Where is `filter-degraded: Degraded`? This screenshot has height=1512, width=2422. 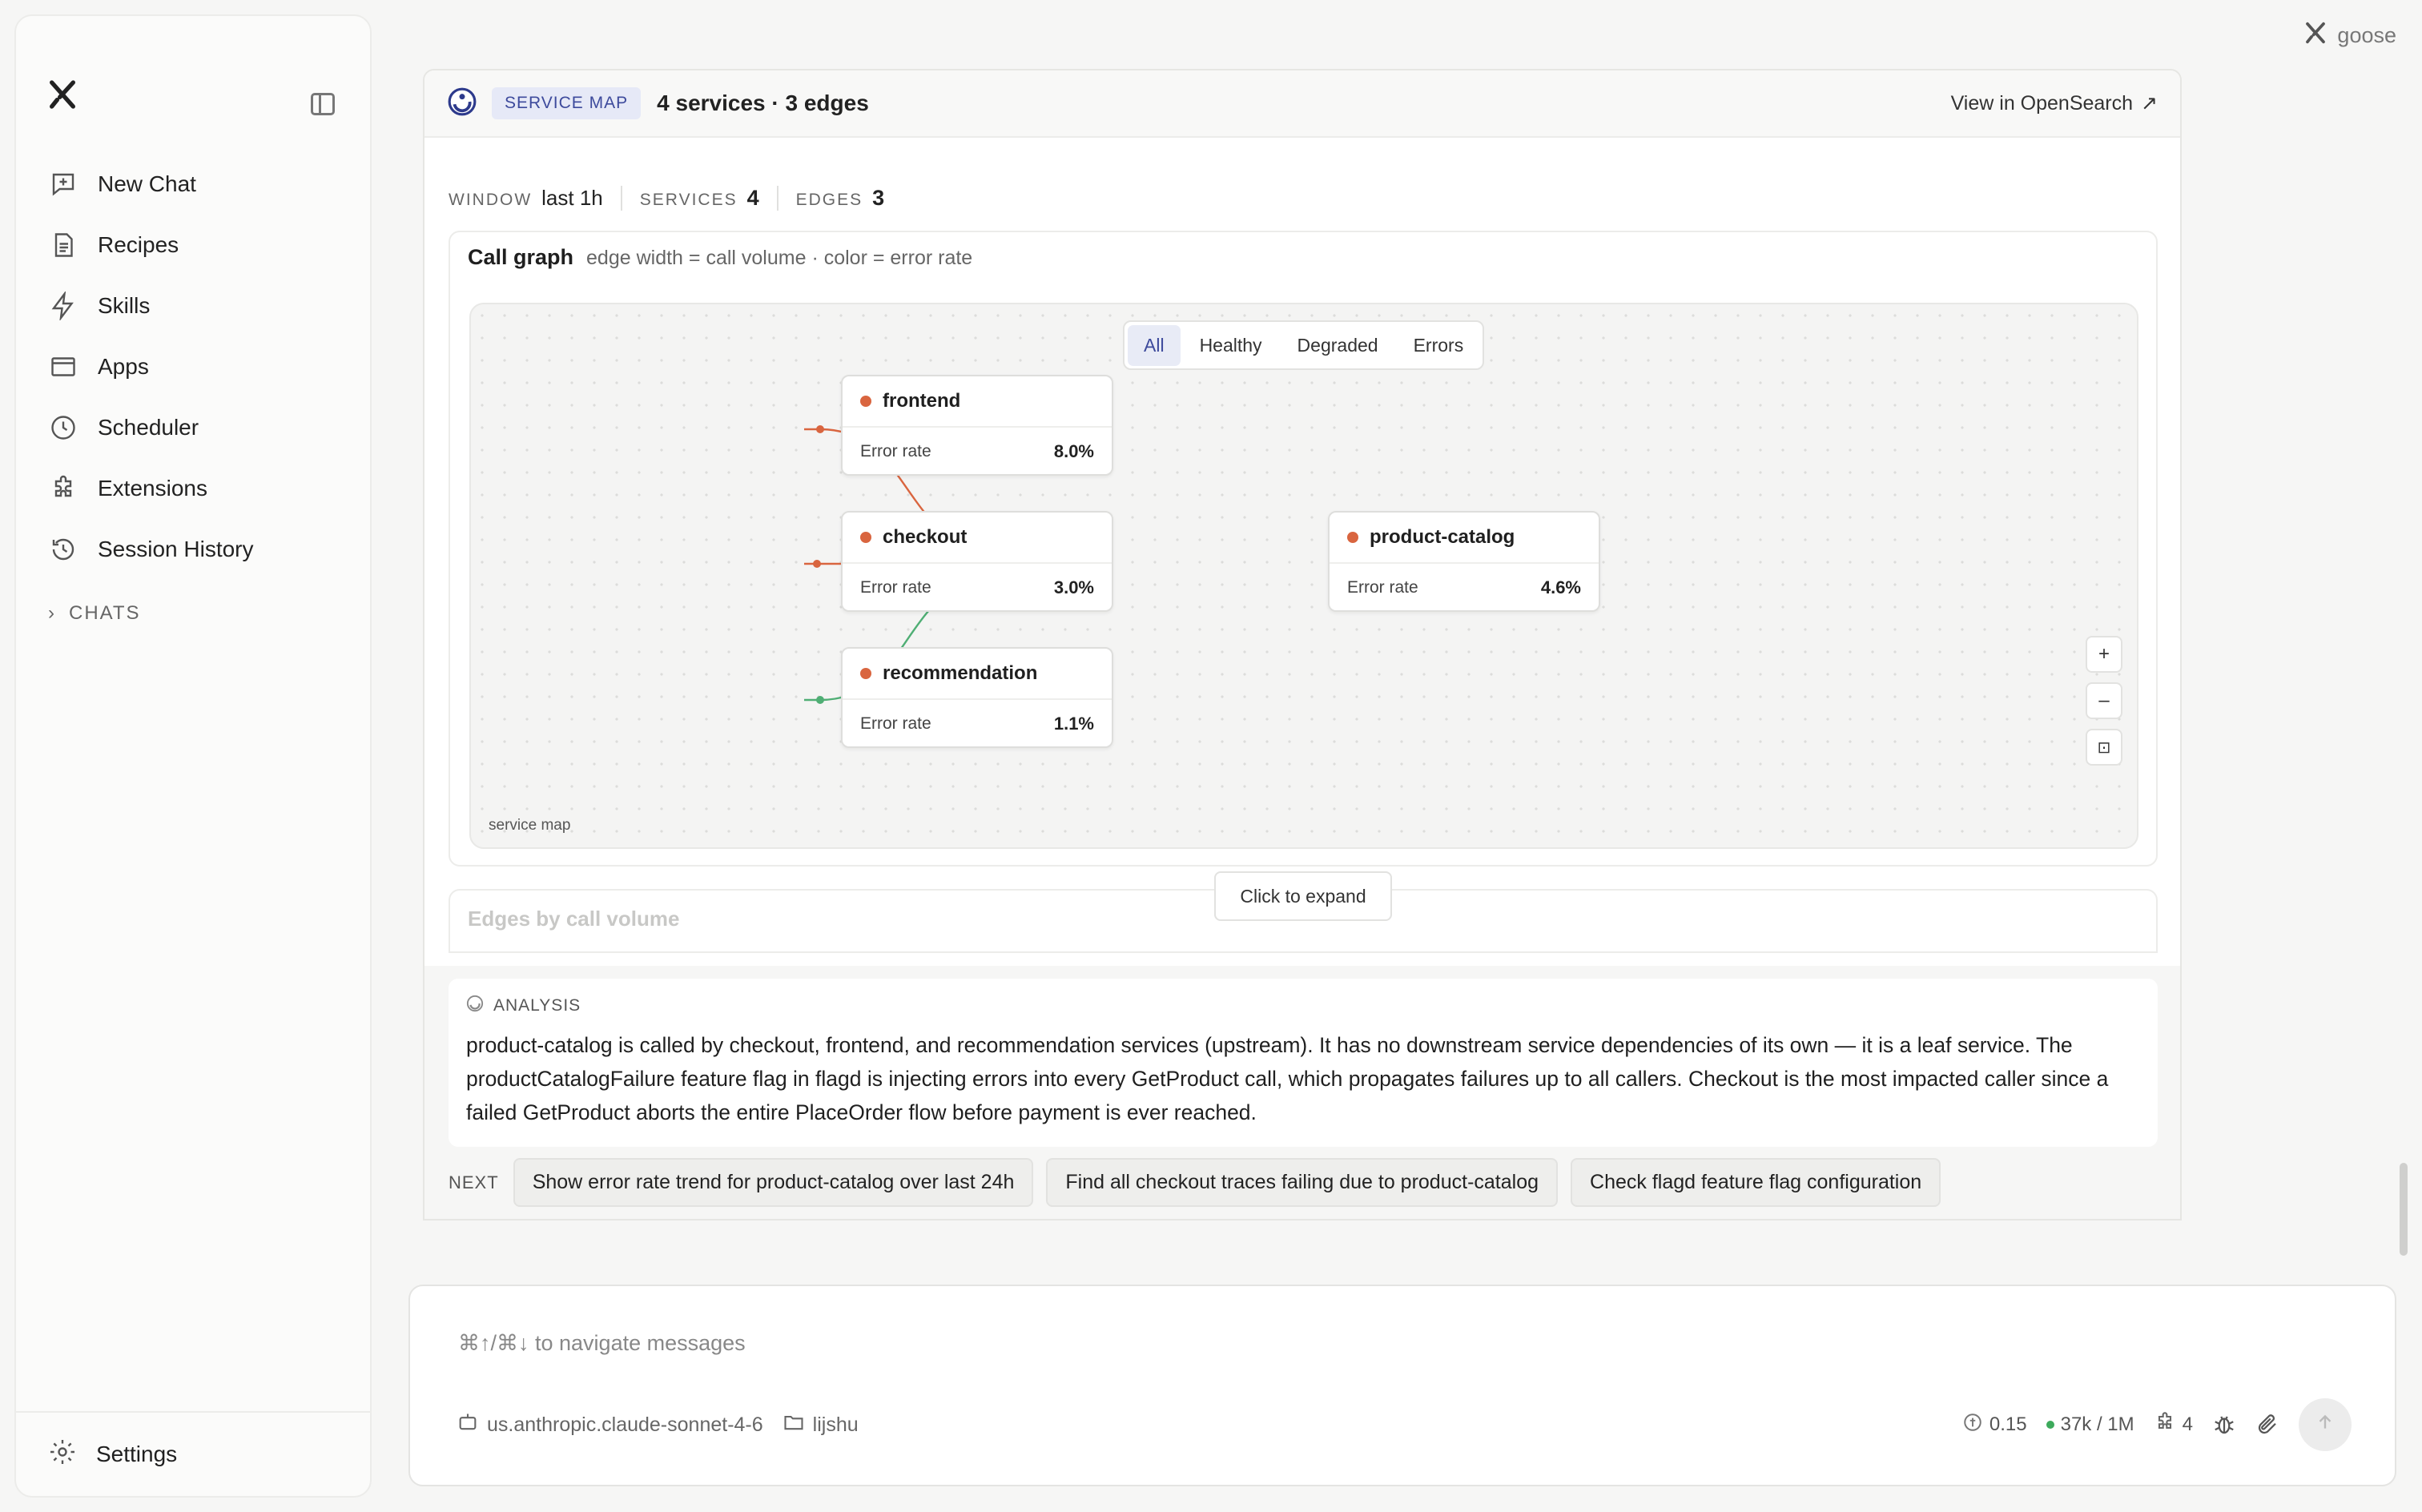 filter-degraded: Degraded is located at coordinates (1337, 345).